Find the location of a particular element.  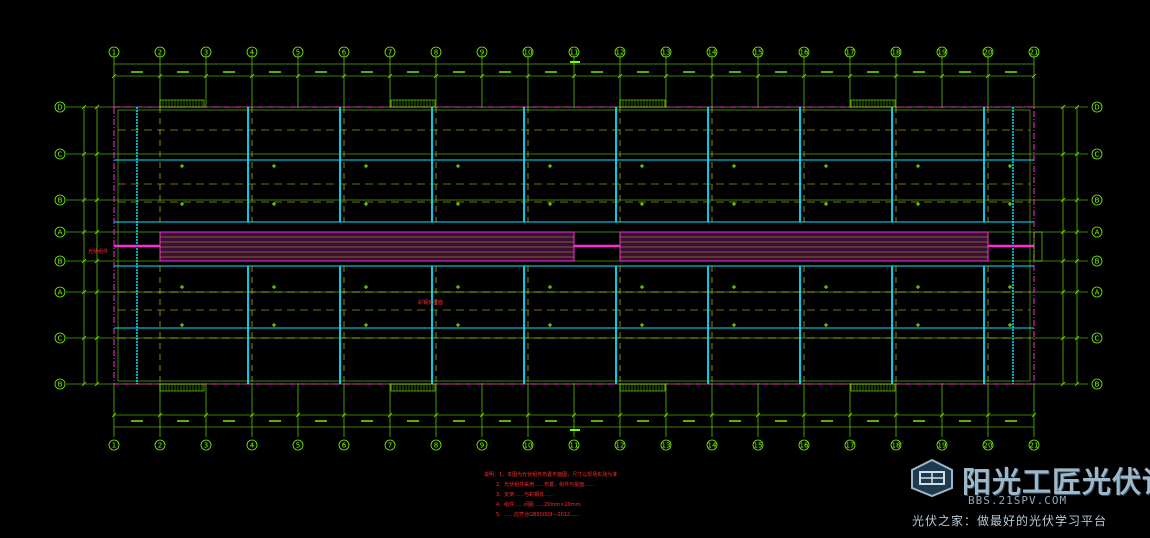

note-line: 说明：1、本图为光伏组件布置平面图，尺寸以现场实测为准 is located at coordinates (550, 474).